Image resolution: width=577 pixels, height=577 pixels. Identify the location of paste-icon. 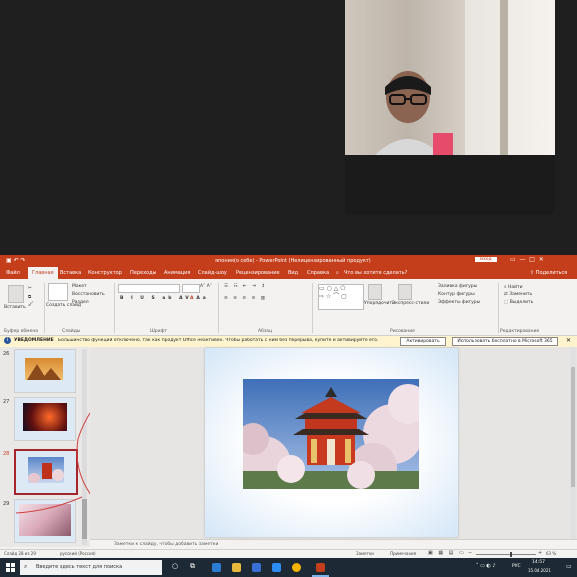
(16, 294).